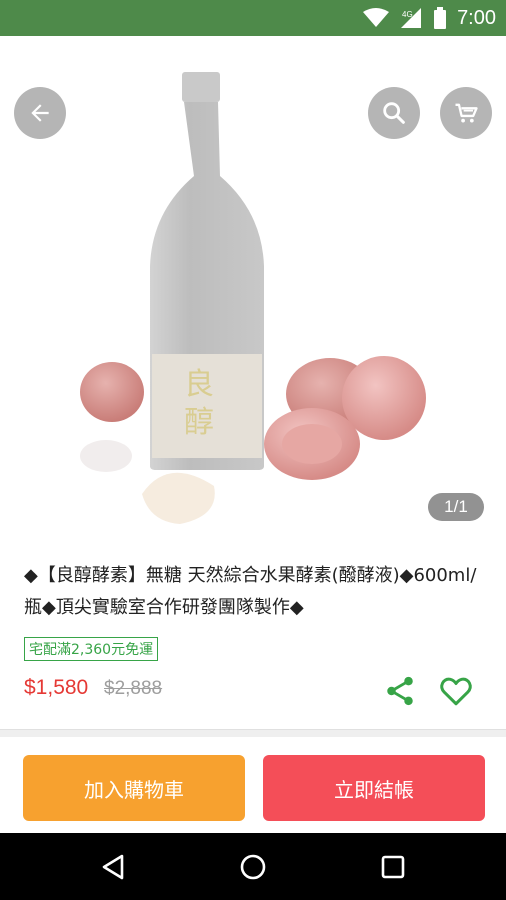 Image resolution: width=506 pixels, height=900 pixels. I want to click on share-button, so click(400, 691).